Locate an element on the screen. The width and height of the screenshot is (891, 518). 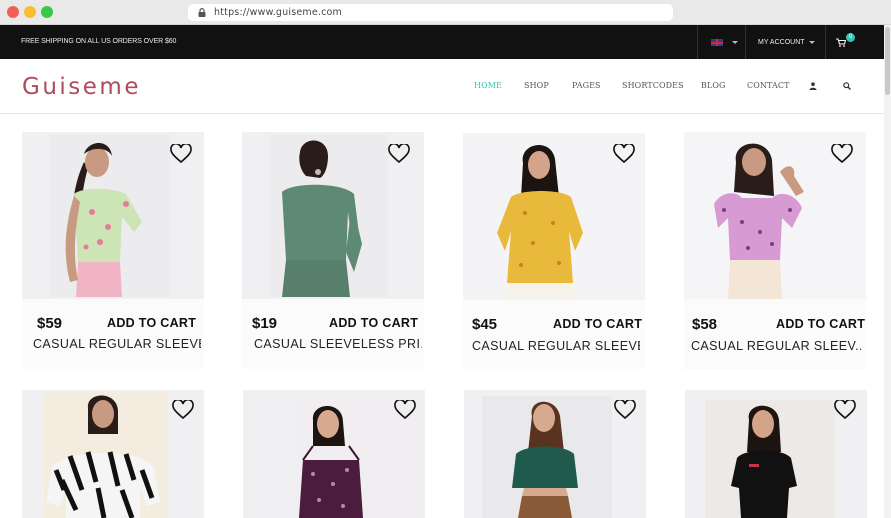
cart-count-badge: 0 is located at coordinates (850, 37).